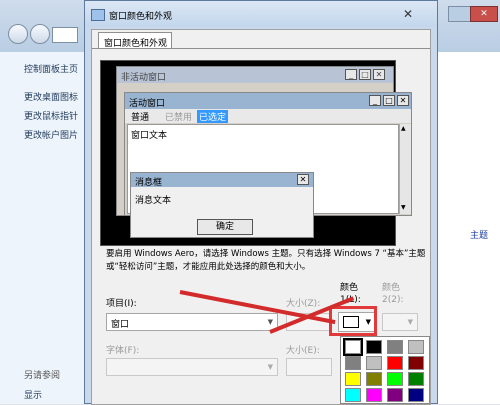 The width and height of the screenshot is (500, 405). I want to click on sidebar-link-display: 显示, so click(33, 394).